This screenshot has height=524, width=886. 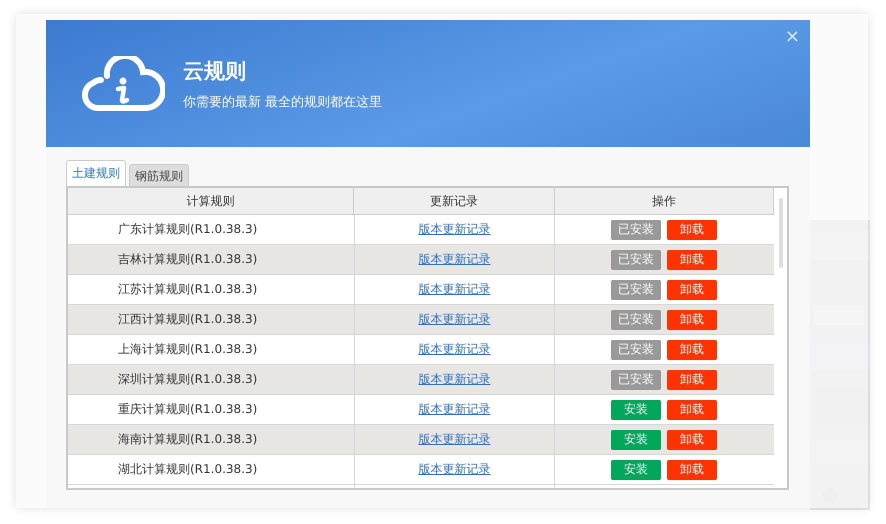 What do you see at coordinates (187, 319) in the screenshot?
I see `table-cell-text: 江西计算规则(R1.0.38.3)` at bounding box center [187, 319].